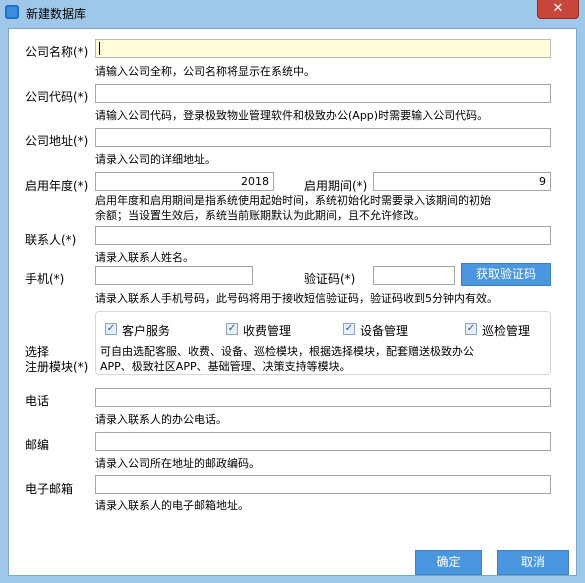 Image resolution: width=585 pixels, height=583 pixels. Describe the element at coordinates (111, 329) in the screenshot. I see `checkbox-customer-service: ✓` at that location.